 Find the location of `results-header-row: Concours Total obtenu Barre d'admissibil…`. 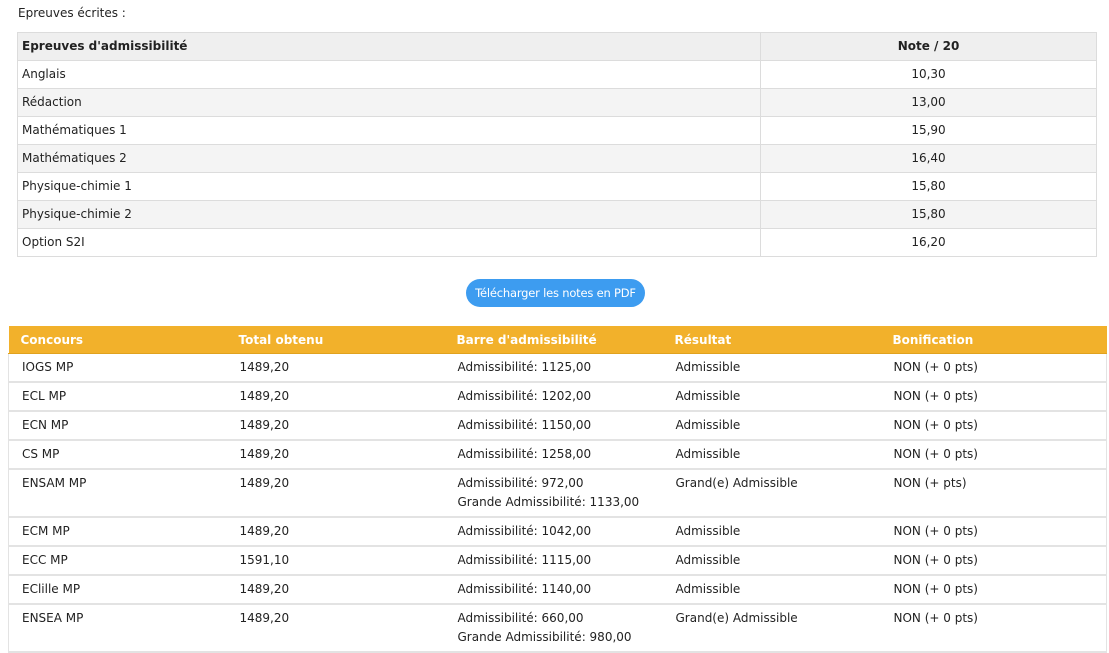

results-header-row: Concours Total obtenu Barre d'admissibil… is located at coordinates (557, 340).